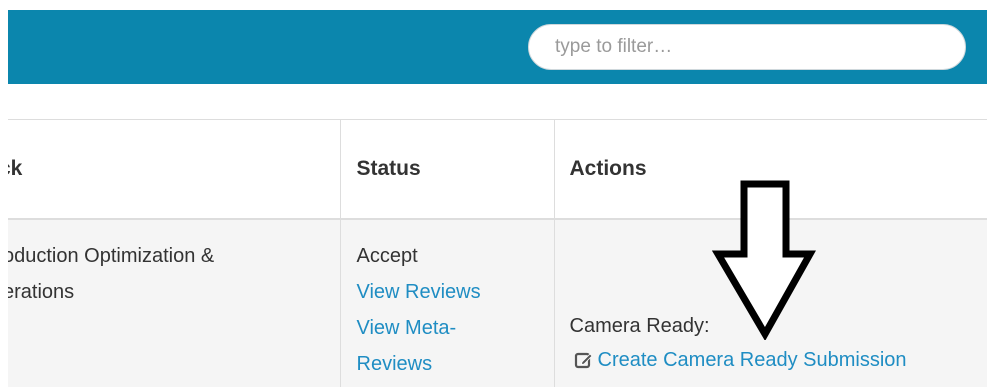 The height and width of the screenshot is (387, 987). I want to click on view-meta-reviews-line-1: View Meta-, so click(406, 328).